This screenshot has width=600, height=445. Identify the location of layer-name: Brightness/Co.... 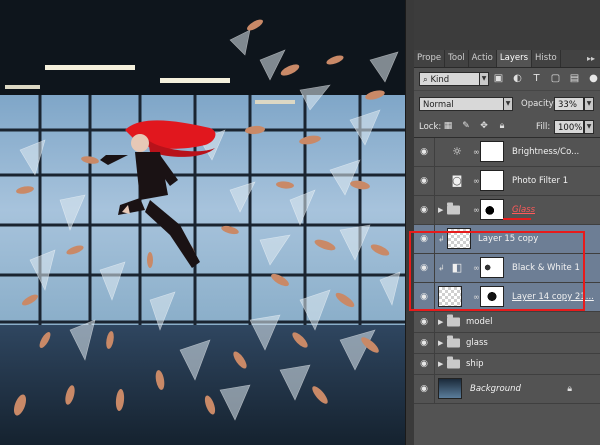
(546, 152).